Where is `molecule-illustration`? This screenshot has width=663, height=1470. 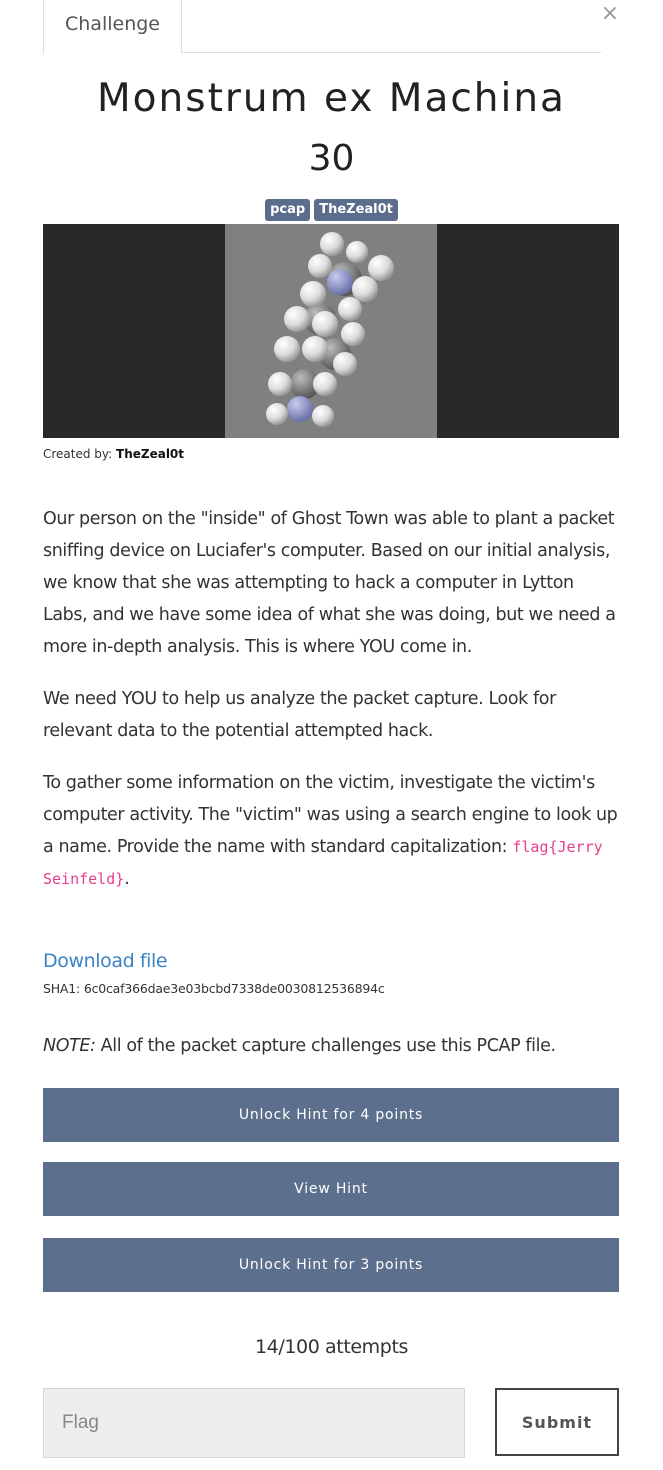 molecule-illustration is located at coordinates (330, 329).